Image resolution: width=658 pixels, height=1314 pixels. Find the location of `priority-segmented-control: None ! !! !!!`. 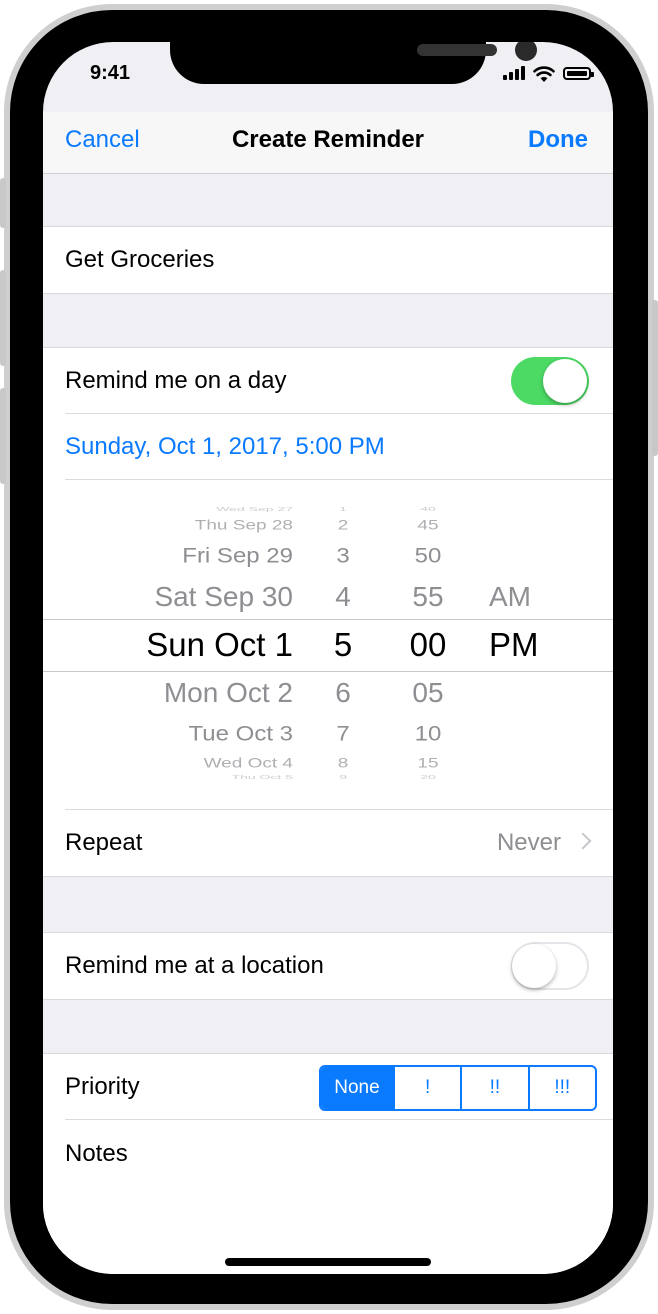

priority-segmented-control: None ! !! !!! is located at coordinates (458, 1088).